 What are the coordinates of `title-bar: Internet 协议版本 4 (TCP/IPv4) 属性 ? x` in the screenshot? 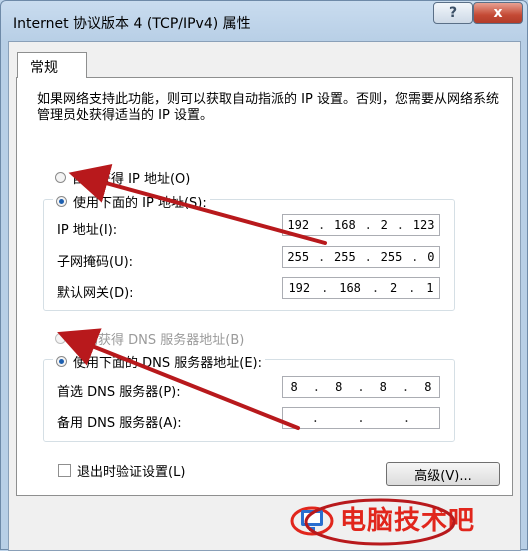 It's located at (264, 21).